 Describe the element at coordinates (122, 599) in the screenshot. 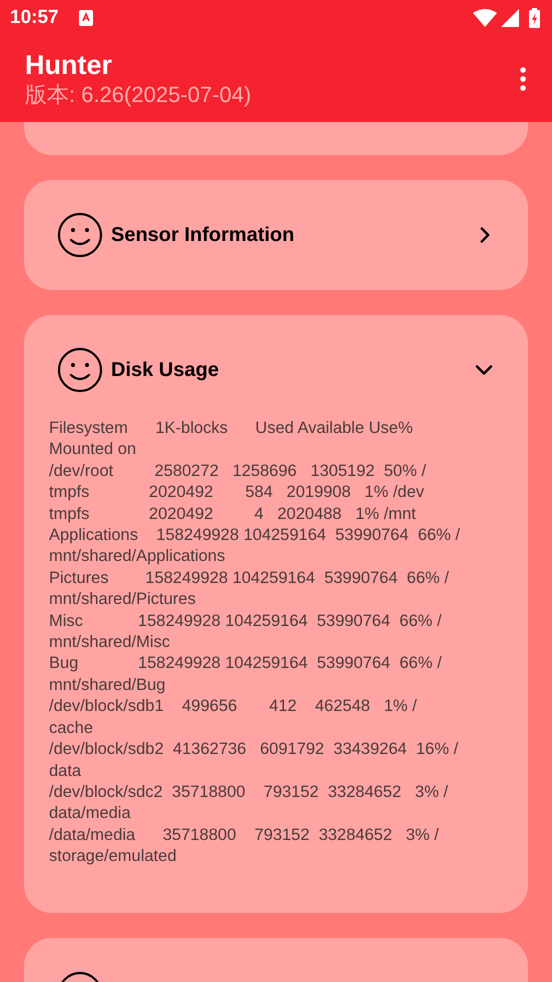

I see `disk-usage-line: mnt/shared/Pictures` at that location.